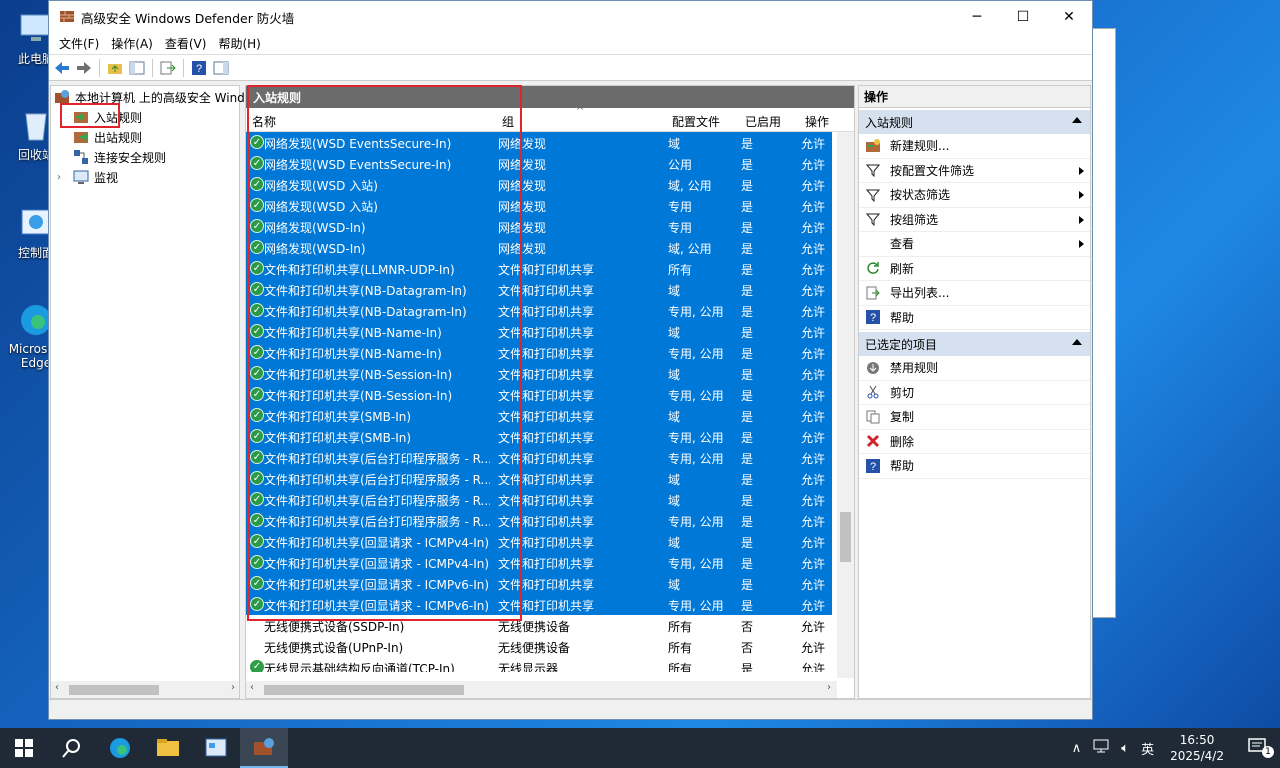 The image size is (1280, 768). I want to click on start-button, so click(24, 748).